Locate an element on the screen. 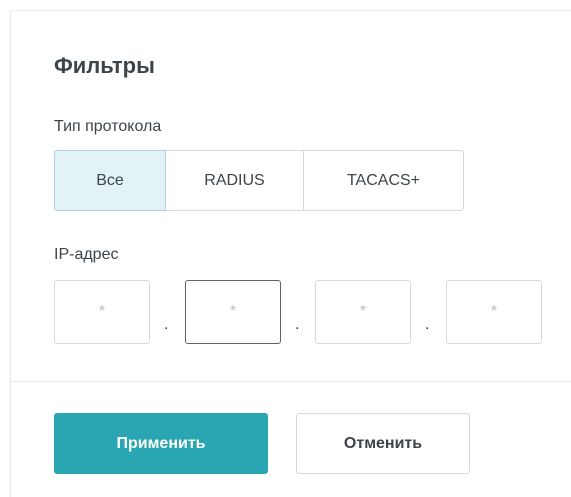 This screenshot has width=571, height=497. ip-octet-1-input is located at coordinates (102, 312).